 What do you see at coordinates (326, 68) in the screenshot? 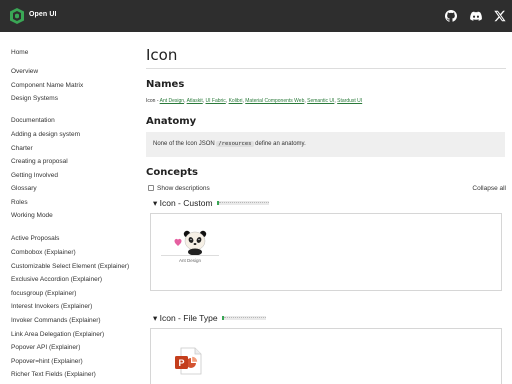
I see `title-divider` at bounding box center [326, 68].